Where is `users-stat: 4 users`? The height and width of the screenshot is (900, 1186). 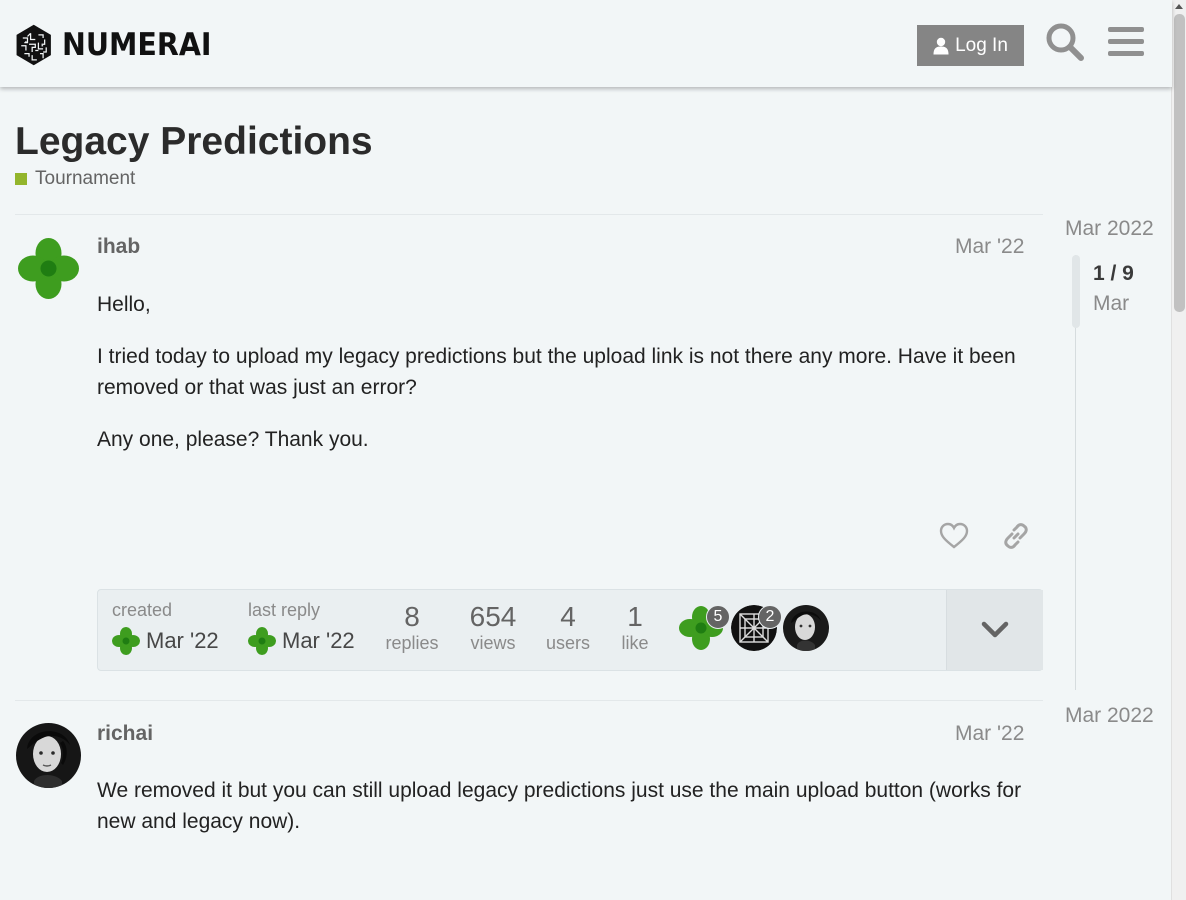
users-stat: 4 users is located at coordinates (568, 641).